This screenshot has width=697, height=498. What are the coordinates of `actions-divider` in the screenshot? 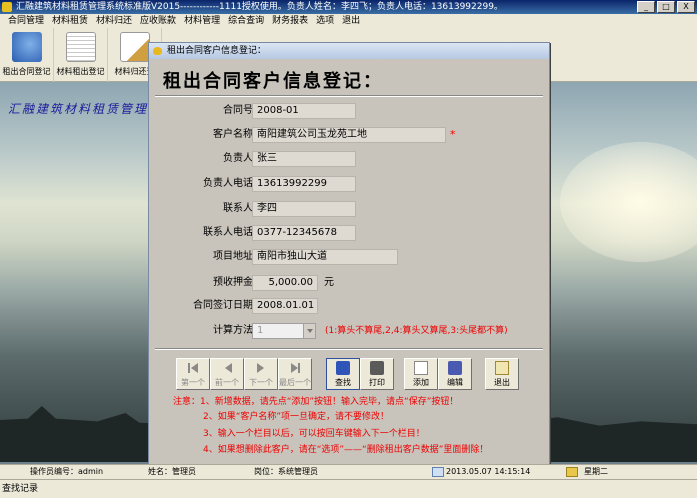 It's located at (349, 349).